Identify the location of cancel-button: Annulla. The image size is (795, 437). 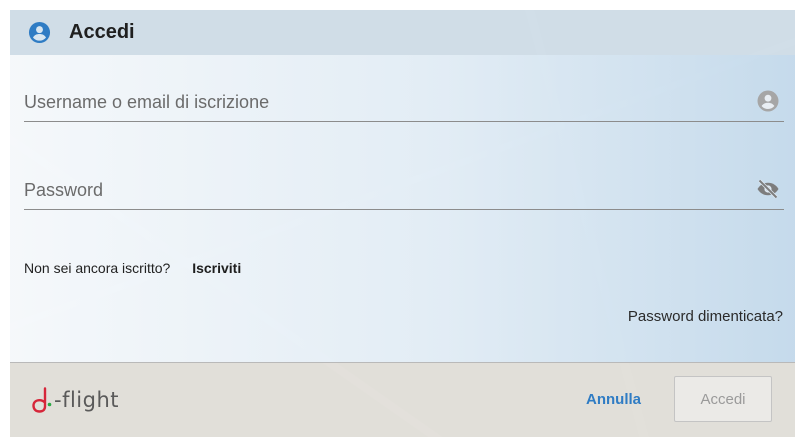
(613, 399).